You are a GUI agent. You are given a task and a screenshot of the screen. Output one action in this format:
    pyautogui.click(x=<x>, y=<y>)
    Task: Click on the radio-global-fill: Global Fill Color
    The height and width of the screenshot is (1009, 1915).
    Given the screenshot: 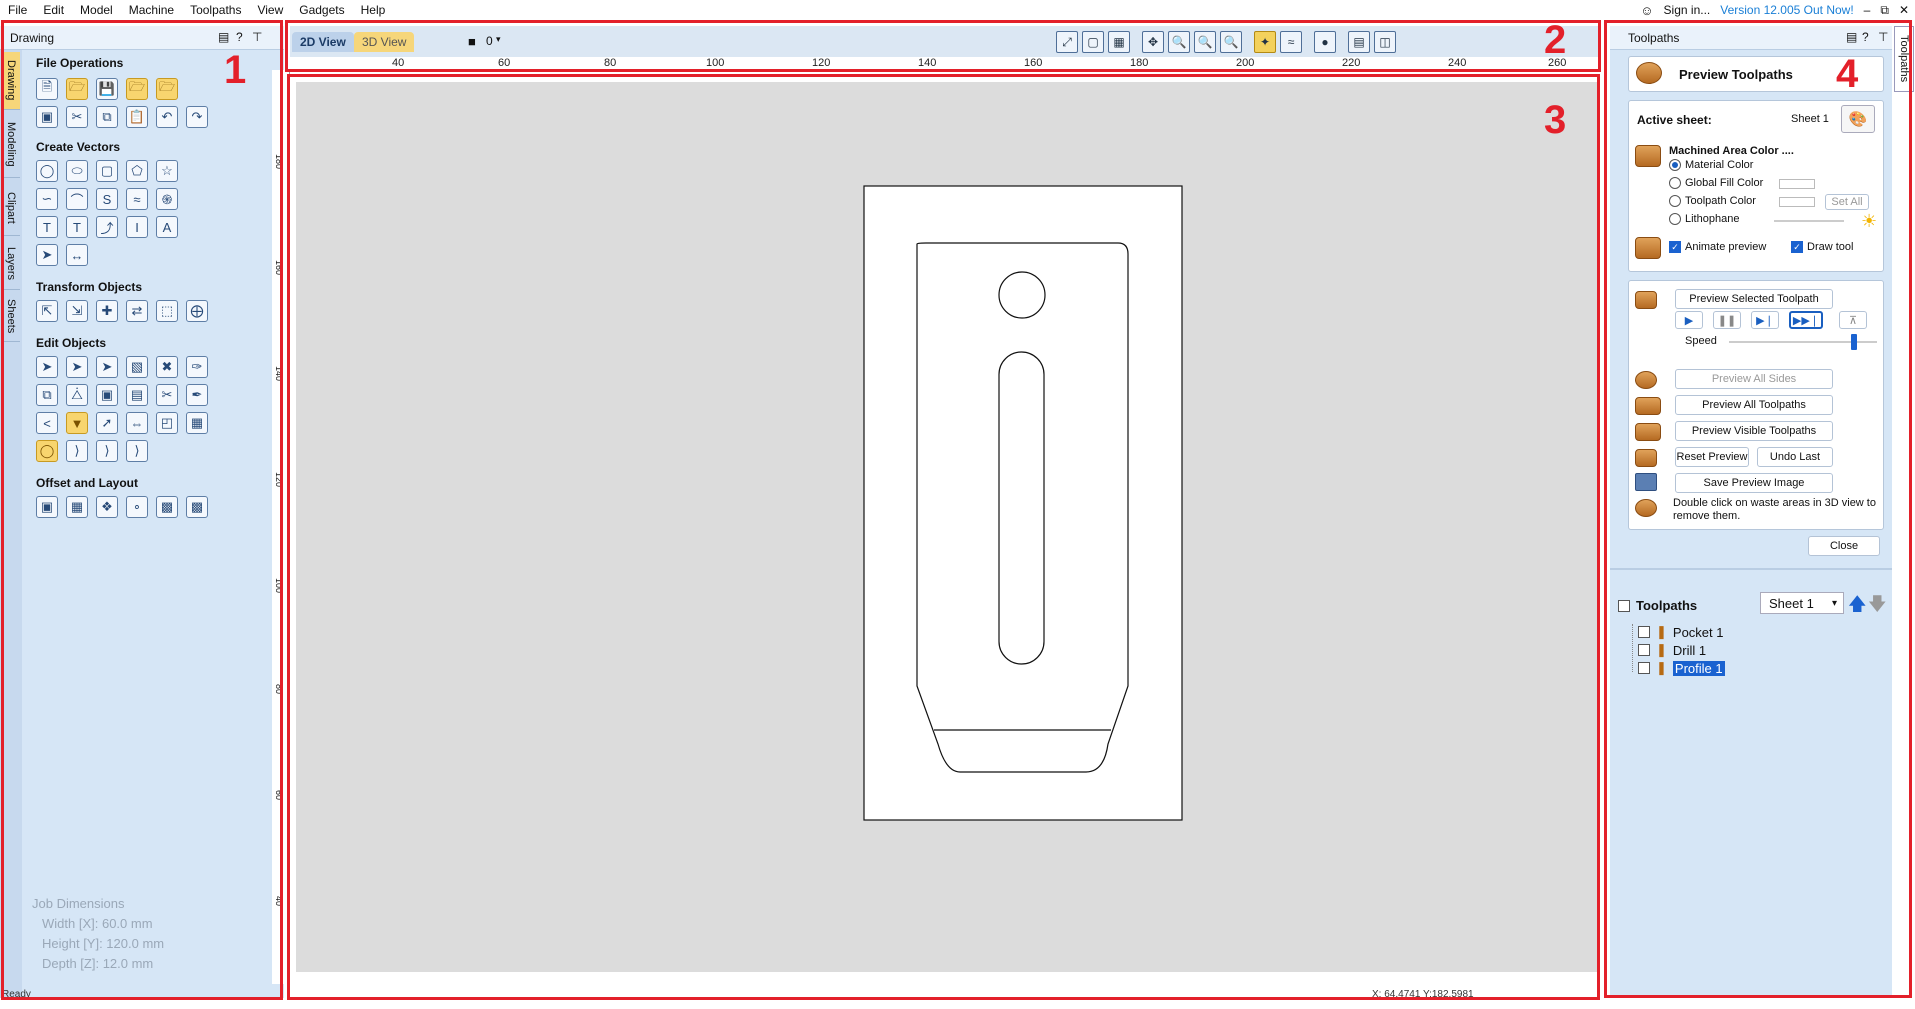 What is the action you would take?
    pyautogui.click(x=1716, y=183)
    